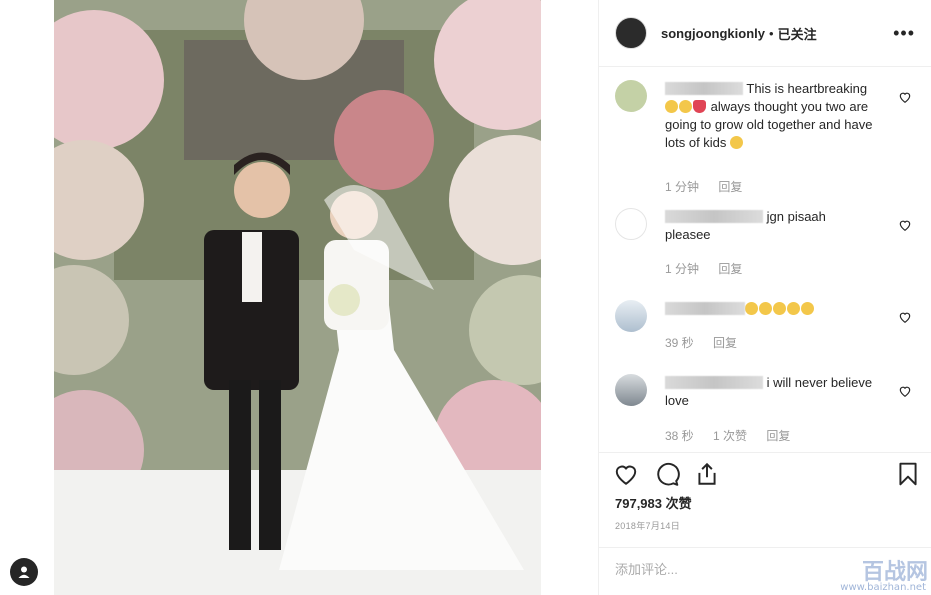 The width and height of the screenshot is (931, 595). I want to click on user-tag-icon, so click(24, 572).